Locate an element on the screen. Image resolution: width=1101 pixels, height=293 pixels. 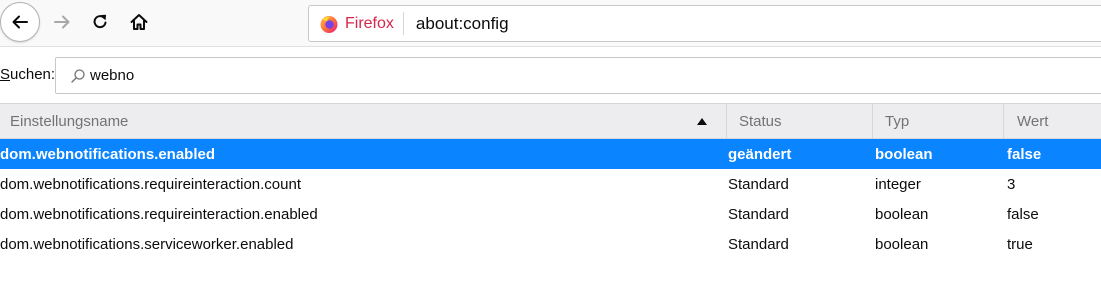
arrow-left-icon is located at coordinates (20, 22).